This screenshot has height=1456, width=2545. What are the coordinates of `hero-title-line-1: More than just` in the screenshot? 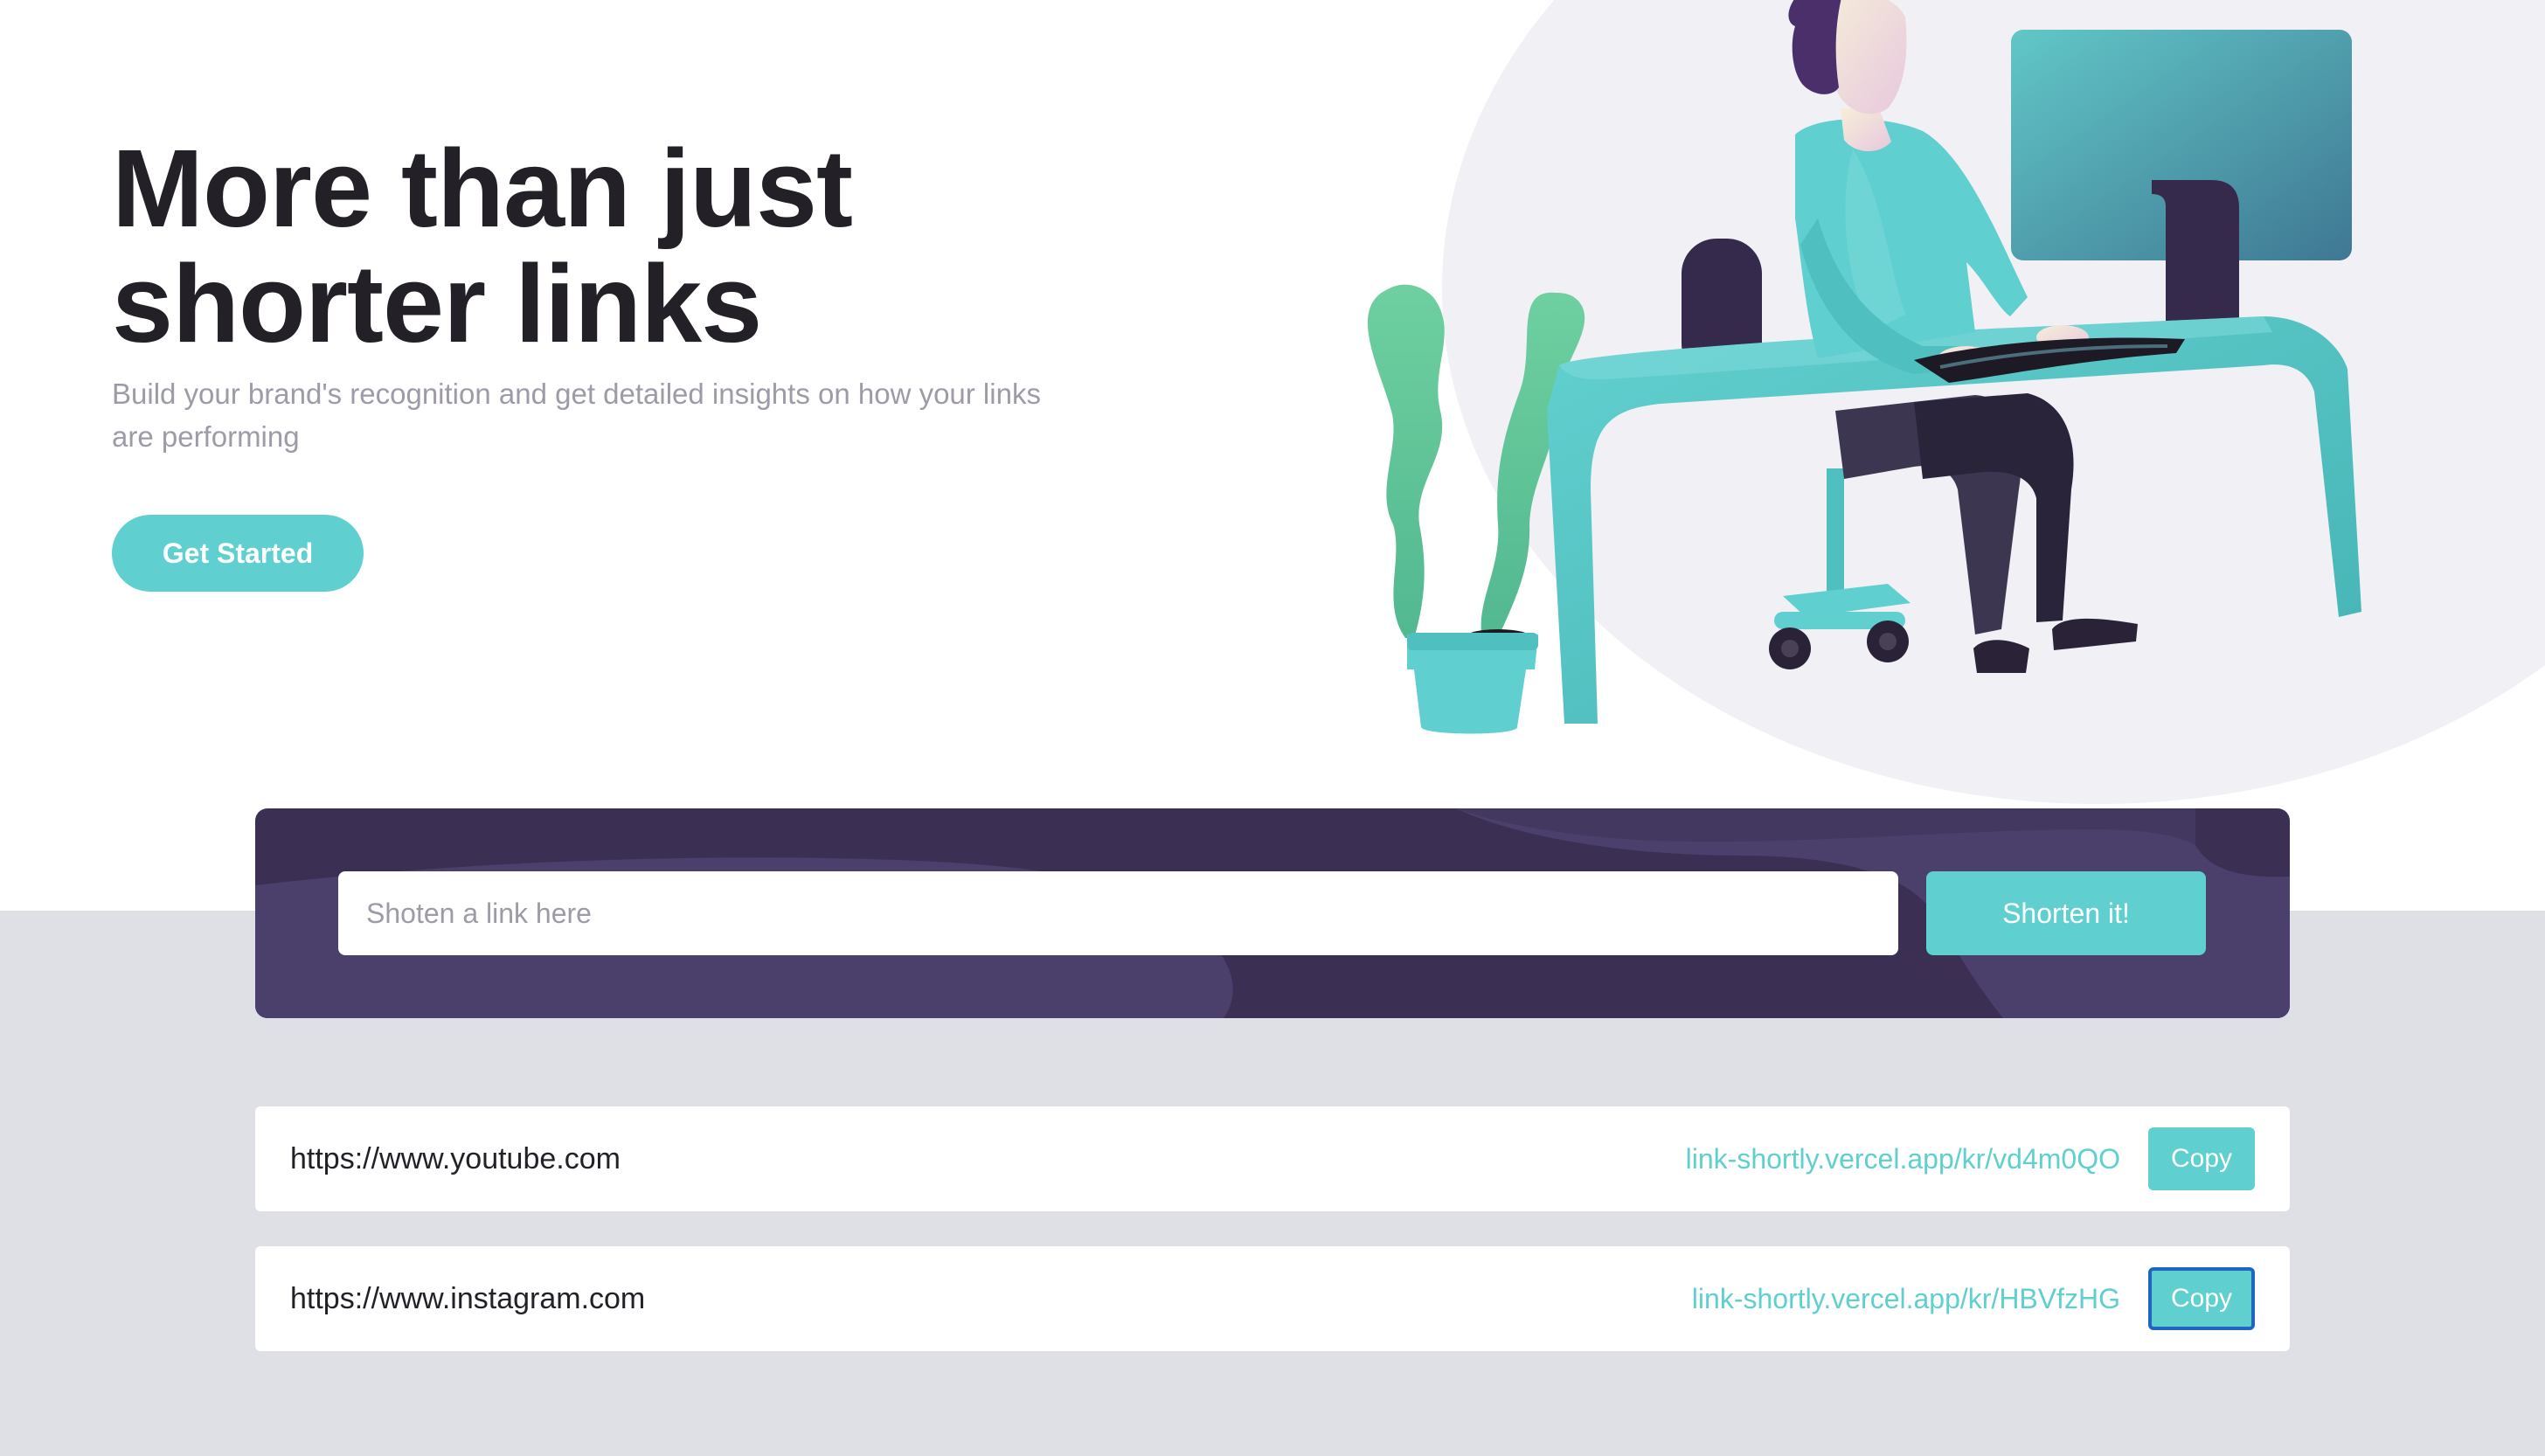 It's located at (482, 188).